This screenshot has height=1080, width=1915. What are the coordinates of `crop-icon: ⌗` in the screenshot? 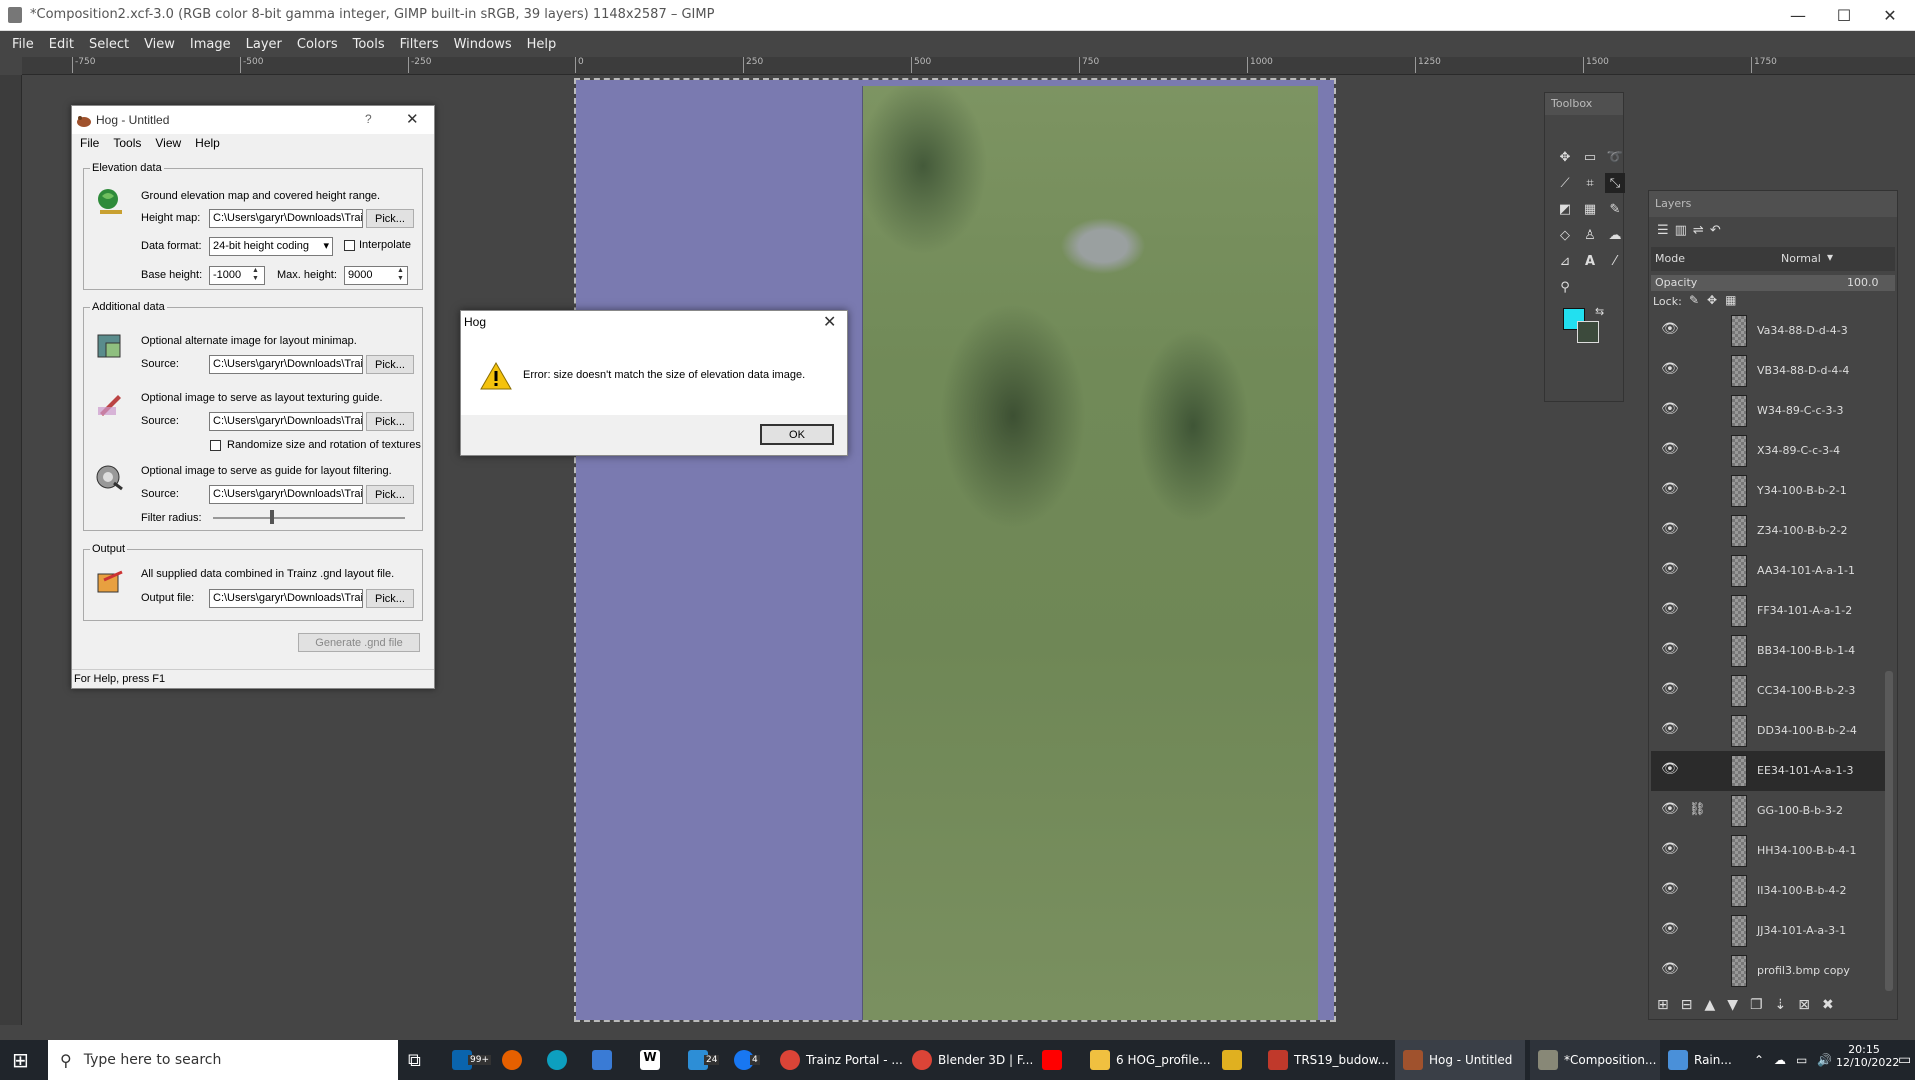 It's located at (1590, 183).